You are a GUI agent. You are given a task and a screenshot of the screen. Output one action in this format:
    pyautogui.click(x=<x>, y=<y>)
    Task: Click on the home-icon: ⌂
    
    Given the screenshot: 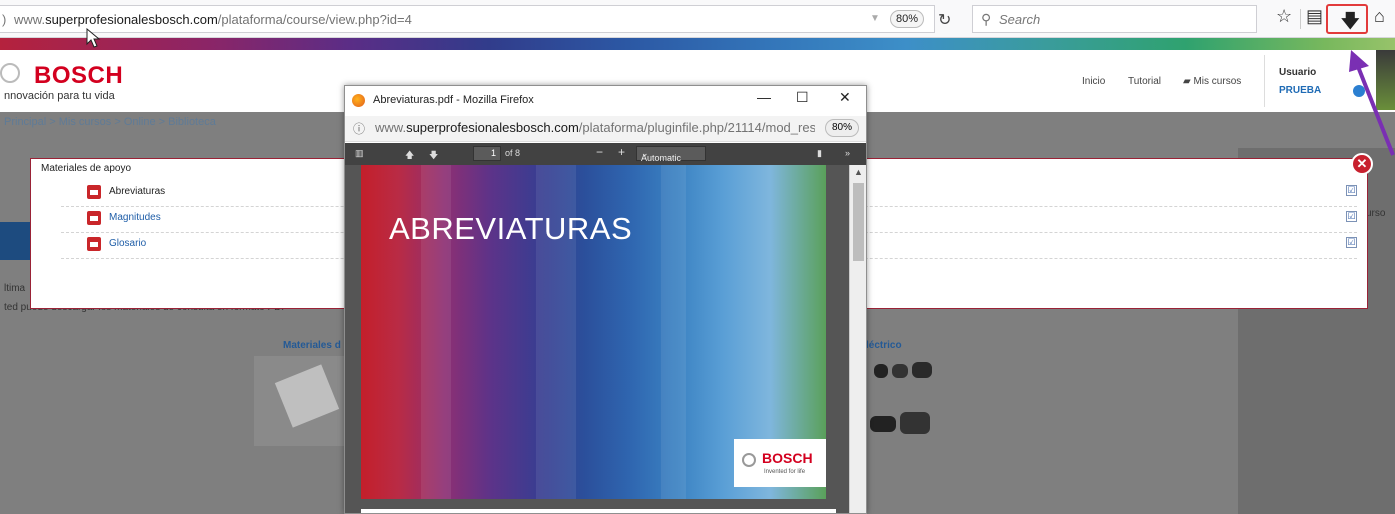 What is the action you would take?
    pyautogui.click(x=1379, y=16)
    